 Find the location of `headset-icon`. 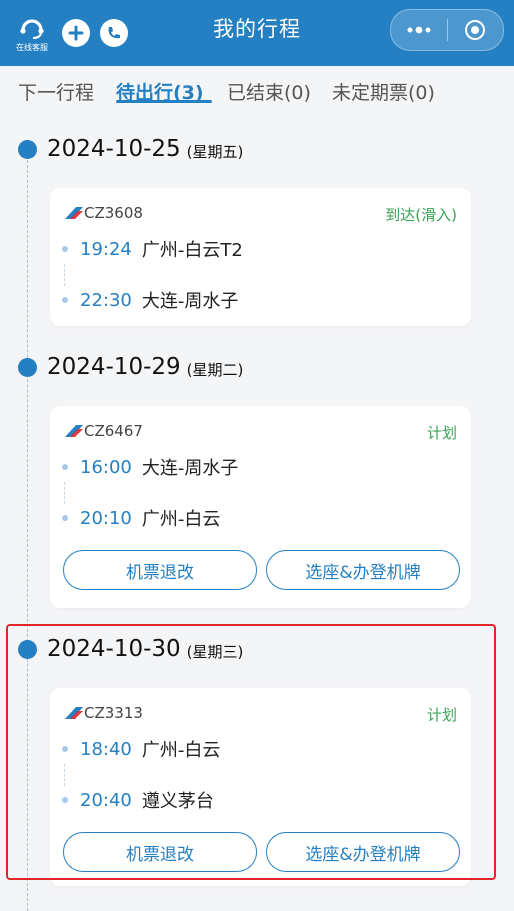

headset-icon is located at coordinates (32, 29).